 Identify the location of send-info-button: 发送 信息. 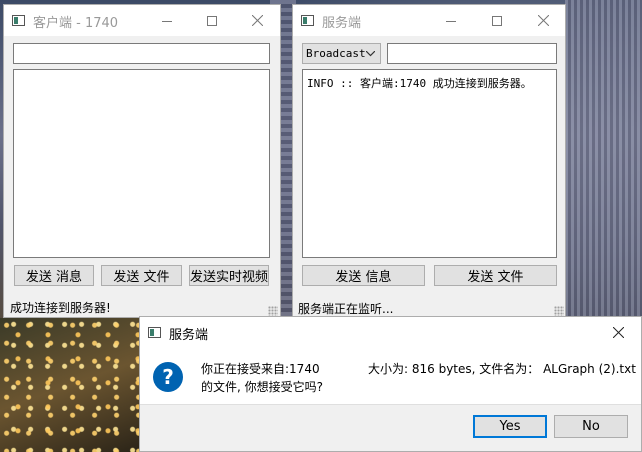
(363, 275).